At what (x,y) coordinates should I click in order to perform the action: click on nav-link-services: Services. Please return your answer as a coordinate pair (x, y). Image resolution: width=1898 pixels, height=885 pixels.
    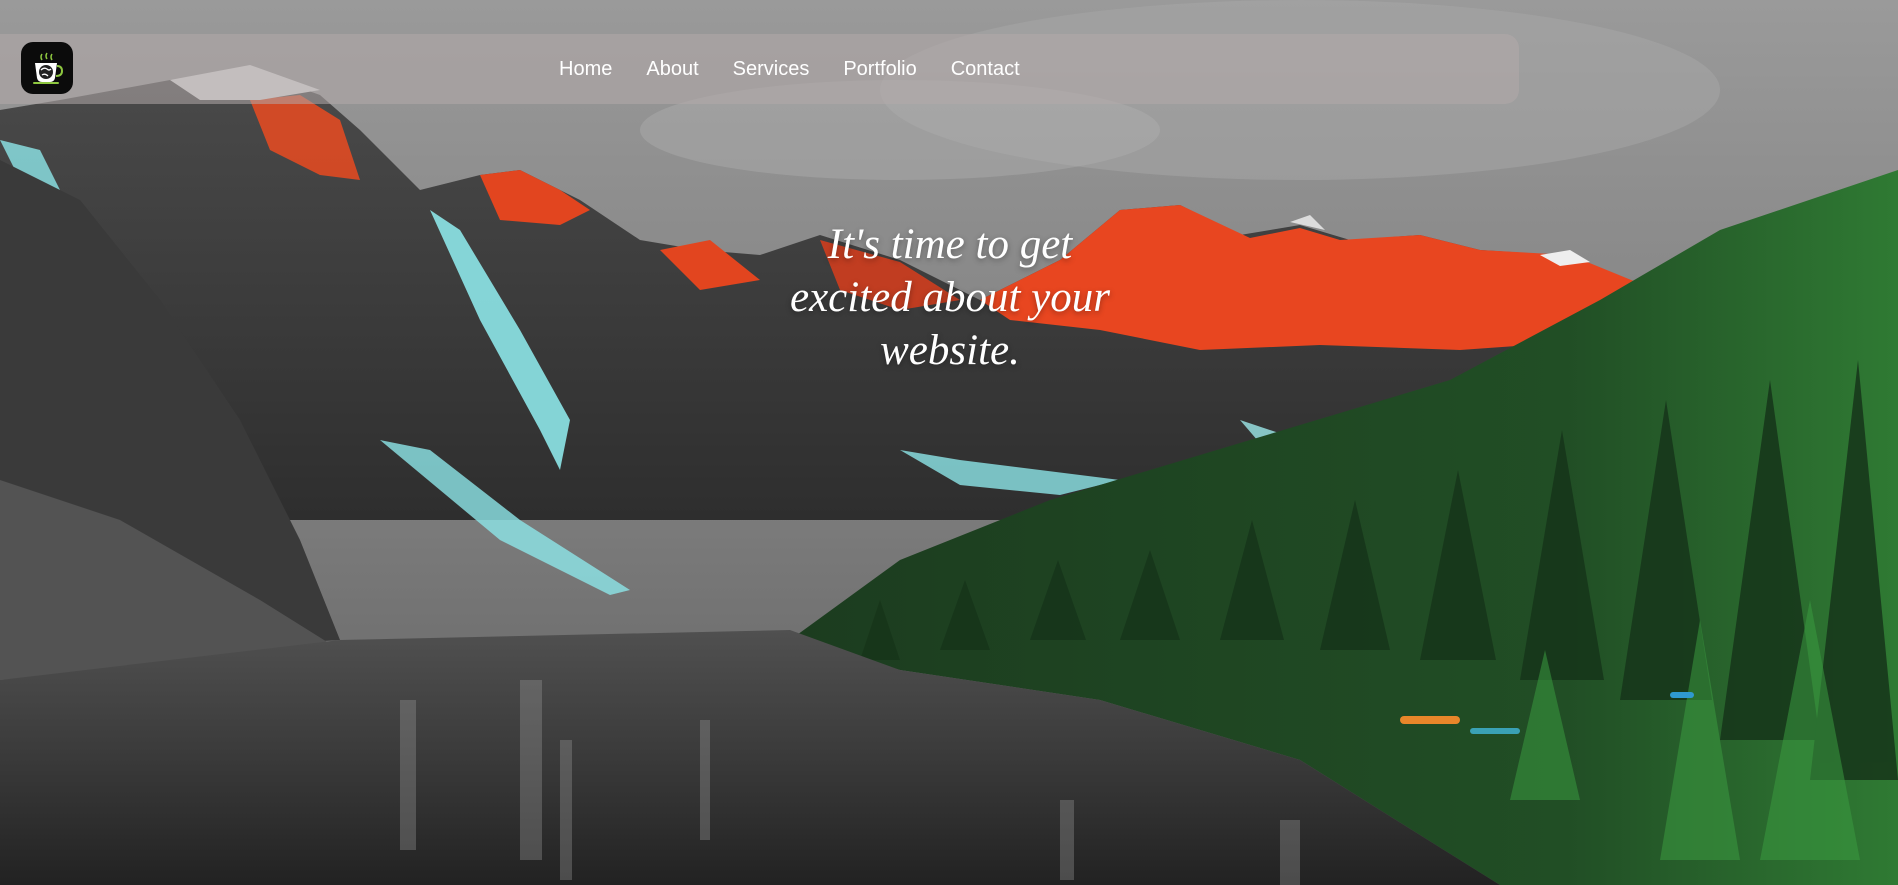
    Looking at the image, I should click on (771, 69).